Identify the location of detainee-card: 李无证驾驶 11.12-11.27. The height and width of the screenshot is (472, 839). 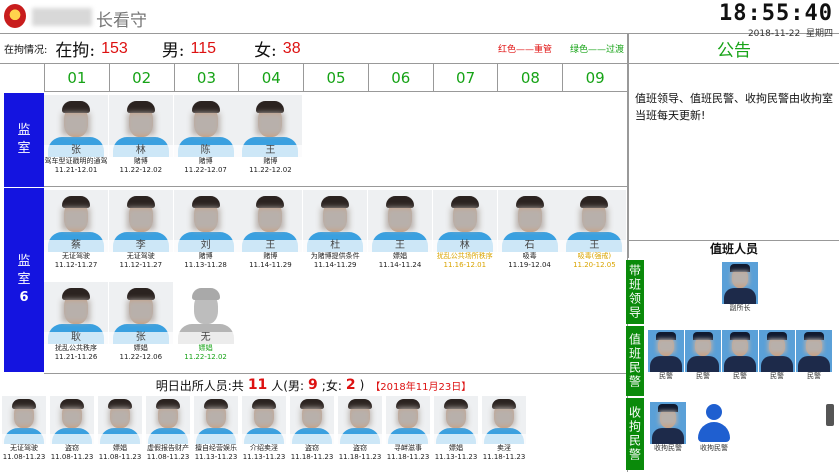
(140, 230).